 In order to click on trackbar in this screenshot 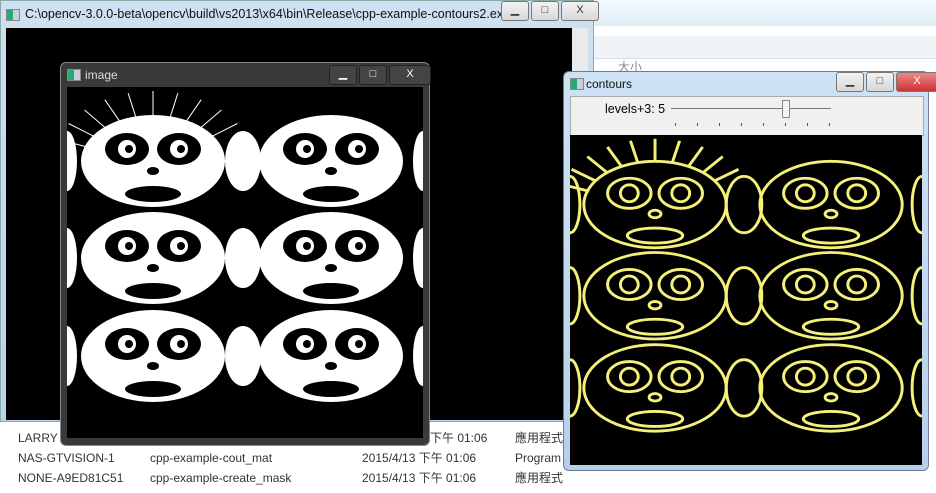, I will do `click(751, 108)`.